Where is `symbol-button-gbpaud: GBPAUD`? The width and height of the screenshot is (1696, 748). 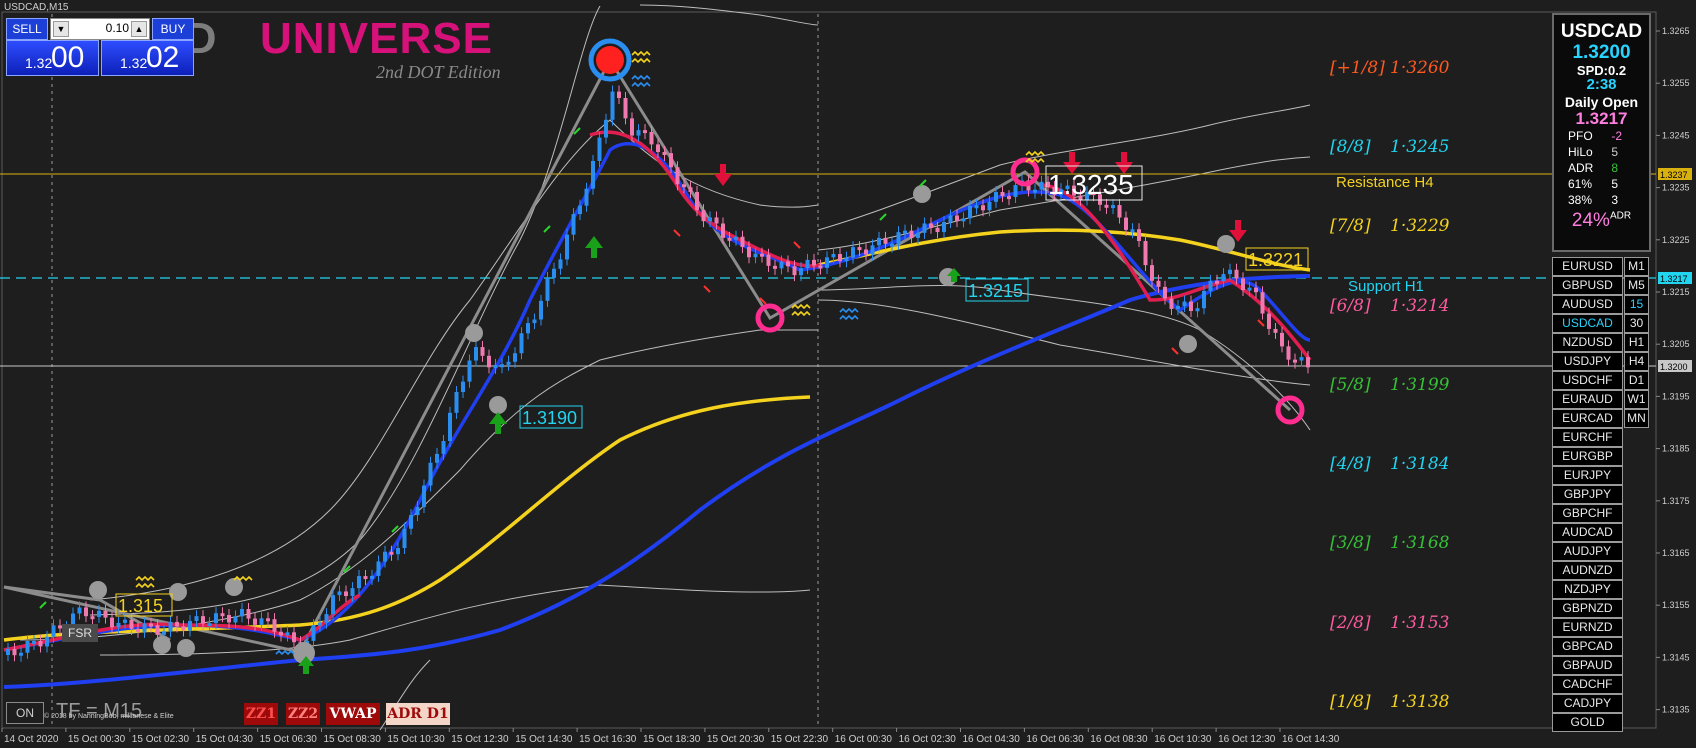
symbol-button-gbpaud: GBPAUD is located at coordinates (1587, 665).